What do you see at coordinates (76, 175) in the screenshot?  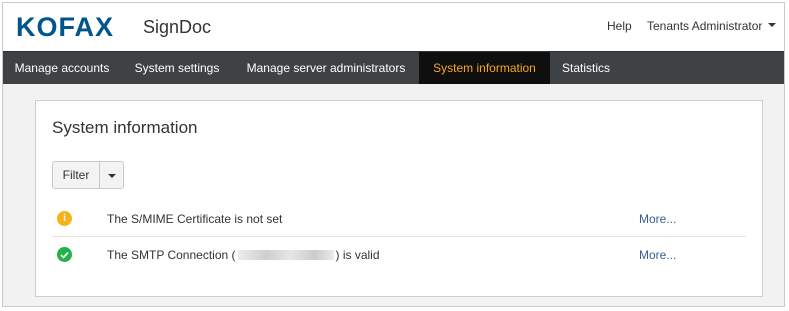 I see `filter-button: Filter` at bounding box center [76, 175].